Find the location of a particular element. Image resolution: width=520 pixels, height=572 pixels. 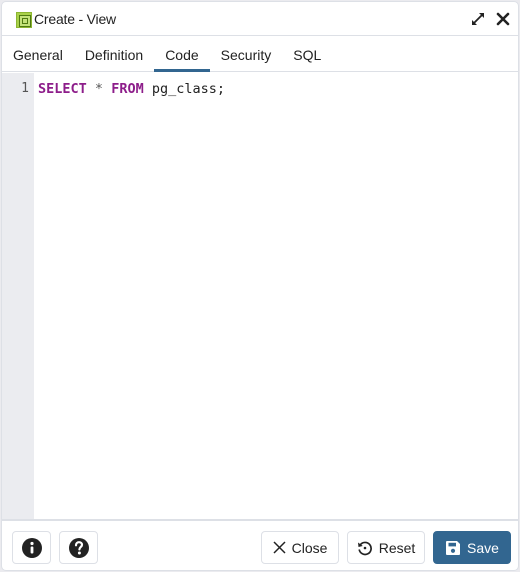

code-line: SELECT * FROM pg_class; is located at coordinates (131, 89).